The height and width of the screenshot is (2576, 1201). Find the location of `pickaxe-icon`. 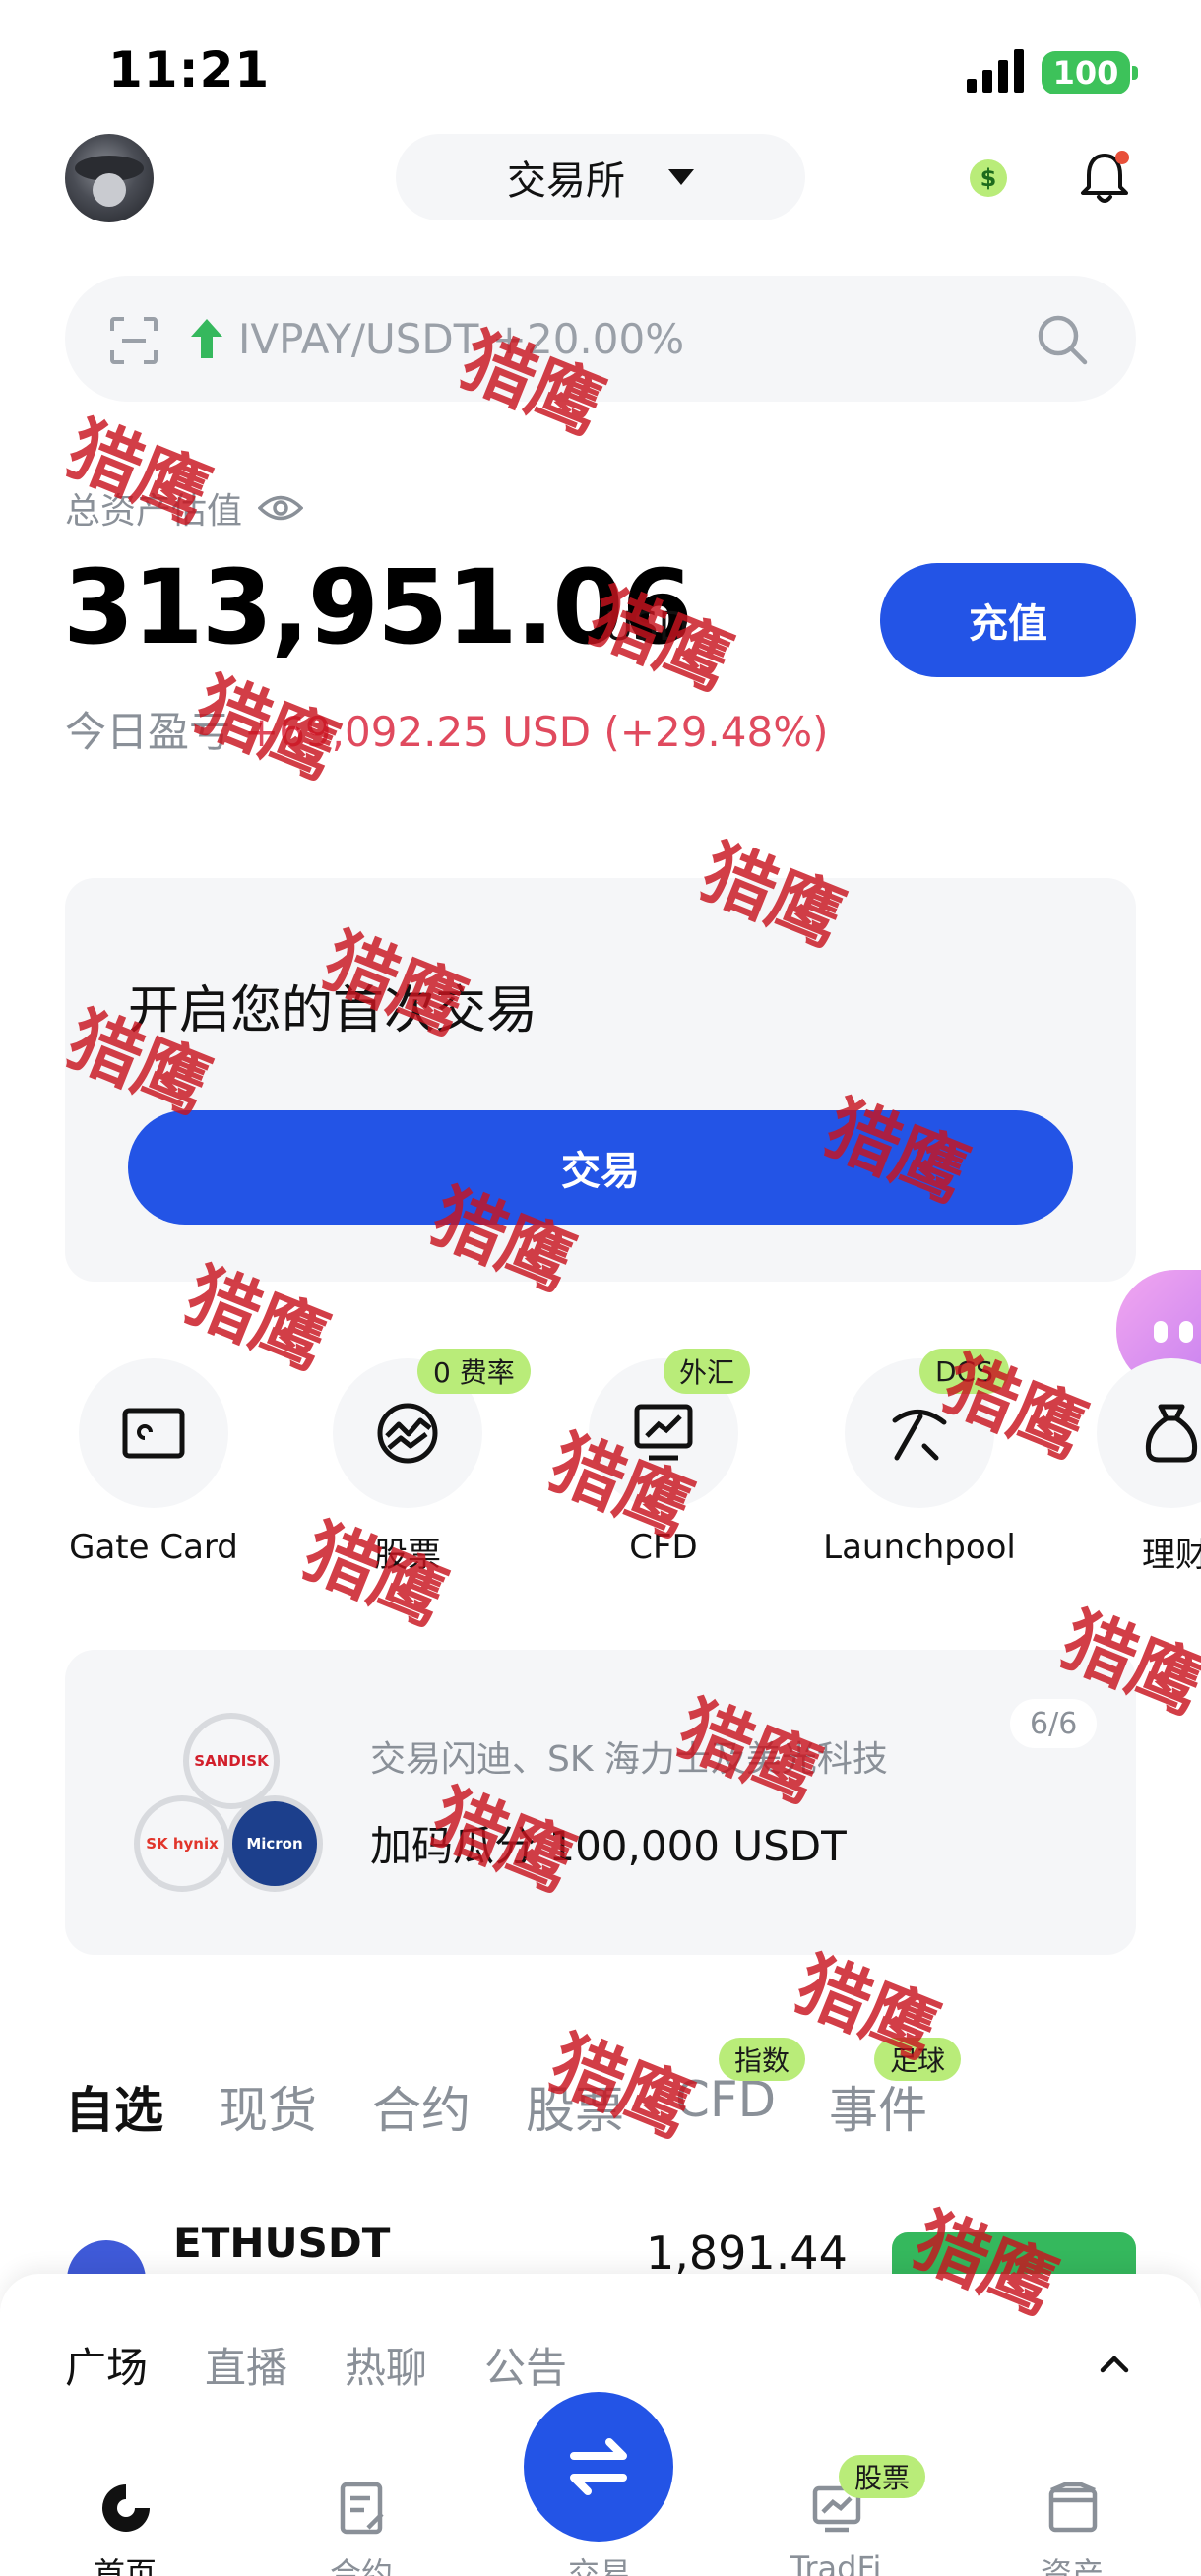

pickaxe-icon is located at coordinates (919, 1435).